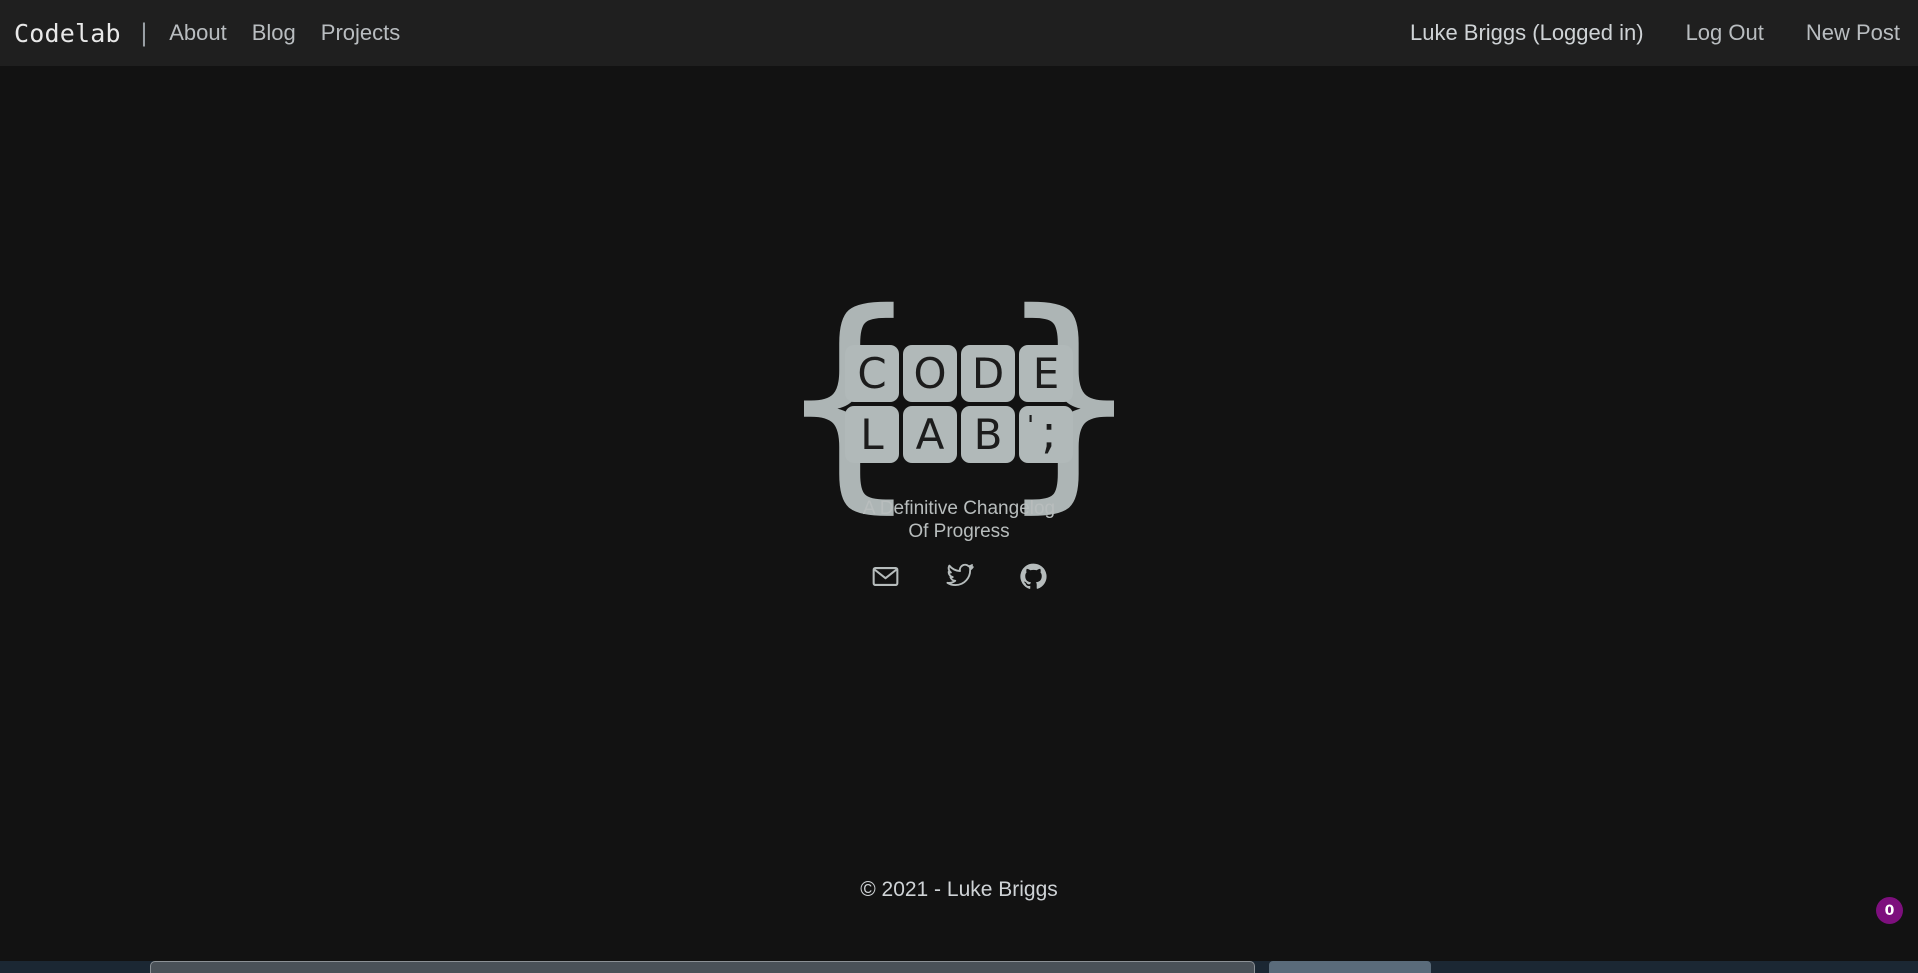 This screenshot has width=1918, height=973. Describe the element at coordinates (1526, 32) in the screenshot. I see `user-status-label: Luke Briggs (Logged in)` at that location.